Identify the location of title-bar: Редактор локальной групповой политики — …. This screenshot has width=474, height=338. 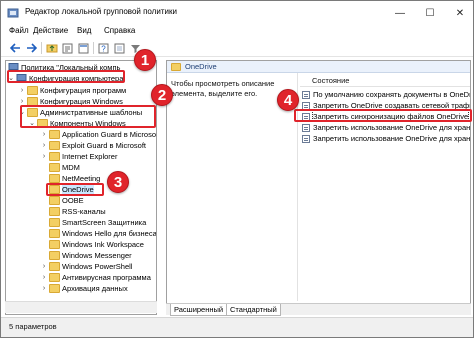
(237, 13).